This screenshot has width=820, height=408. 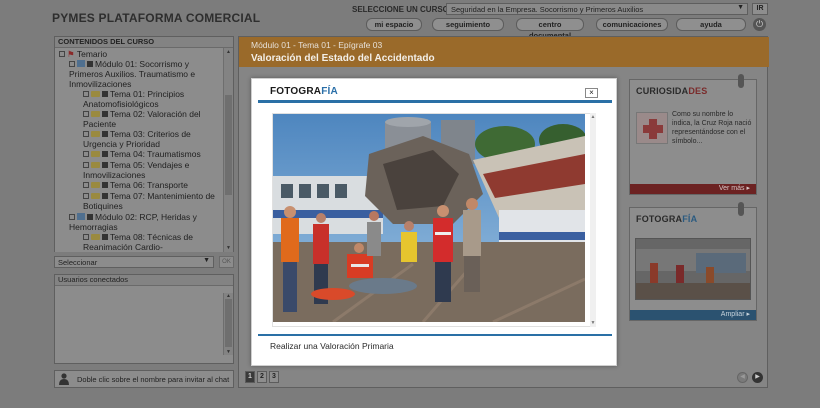 What do you see at coordinates (402, 9) in the screenshot?
I see `course-select-label: SELECCIONE UN CURSO:` at bounding box center [402, 9].